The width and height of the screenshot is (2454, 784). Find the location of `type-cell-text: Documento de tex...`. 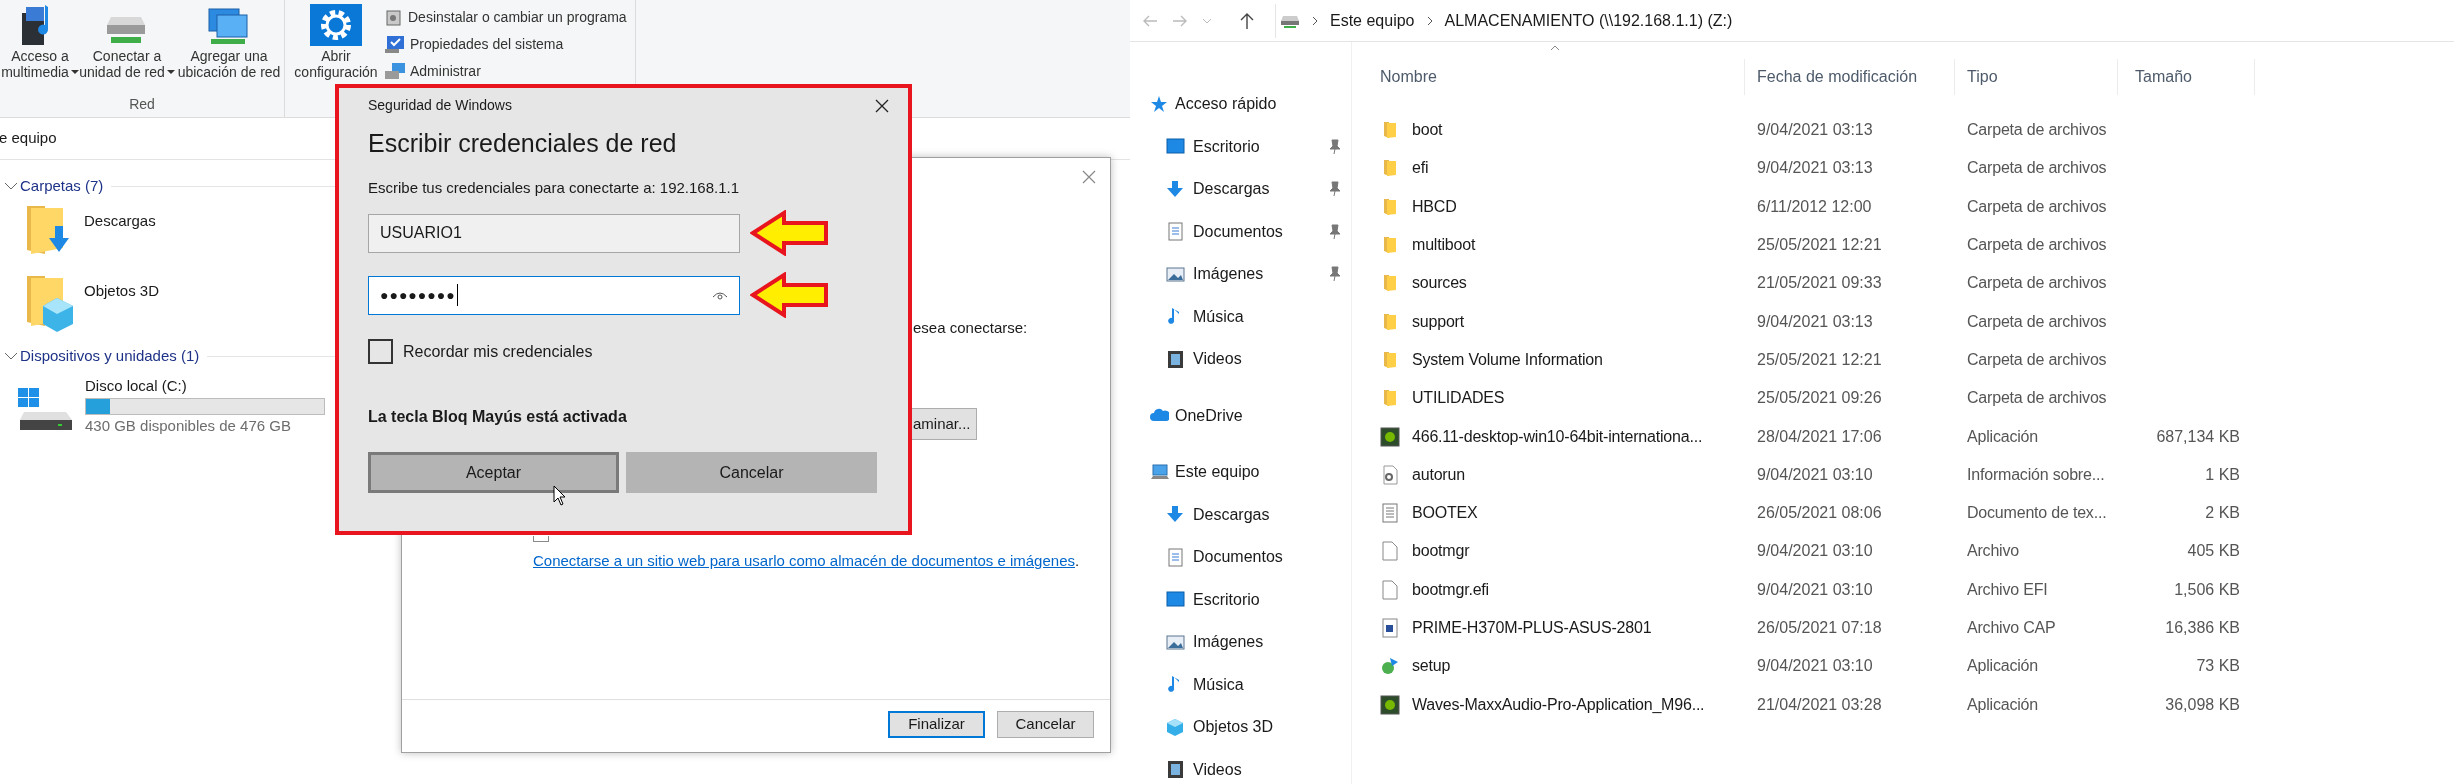

type-cell-text: Documento de tex... is located at coordinates (2037, 513).